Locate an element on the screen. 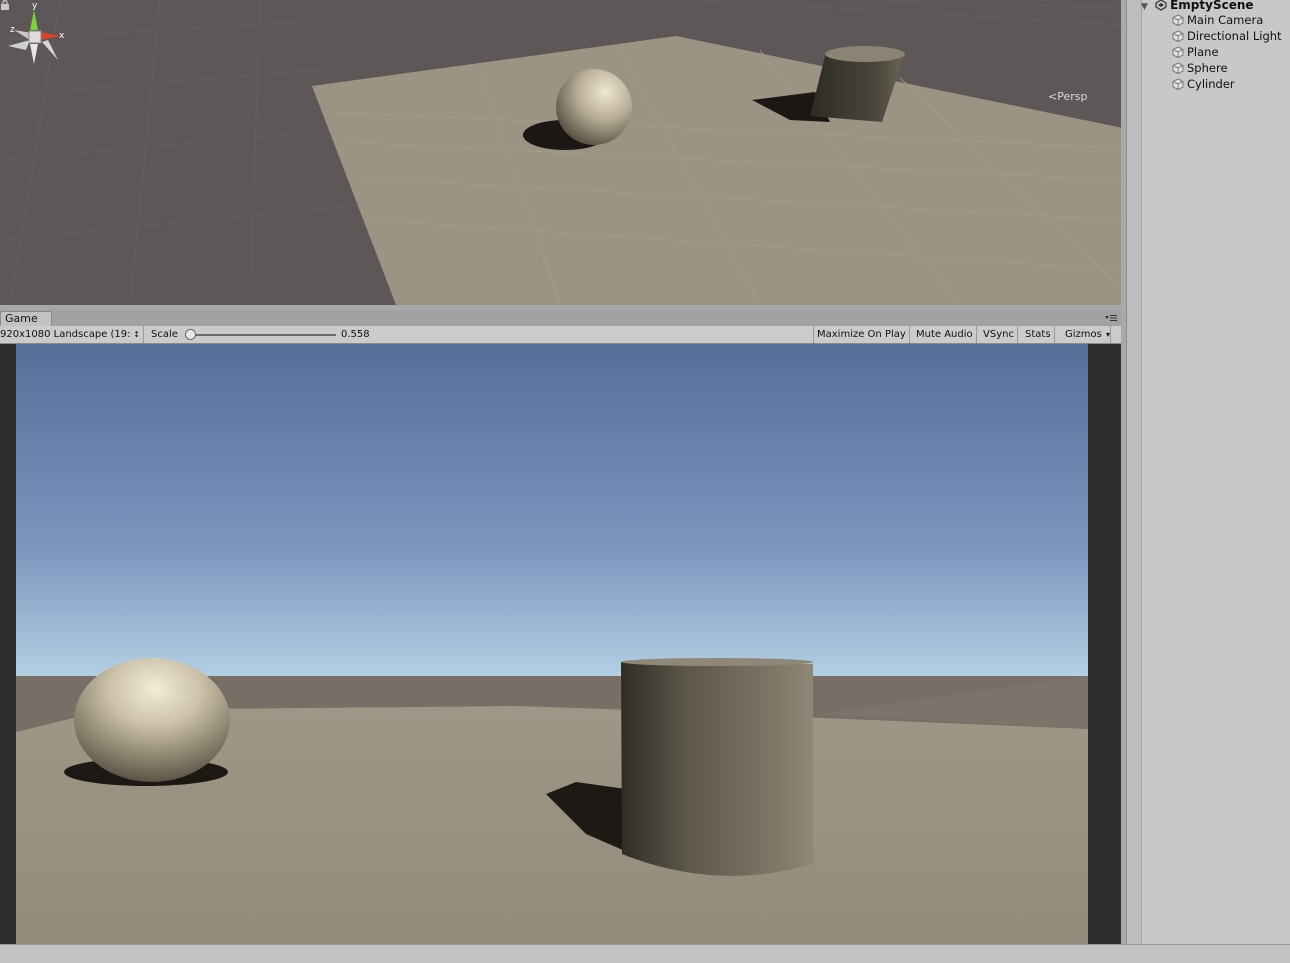 Image resolution: width=1290 pixels, height=963 pixels. game-tab-bar: Game is located at coordinates (560, 318).